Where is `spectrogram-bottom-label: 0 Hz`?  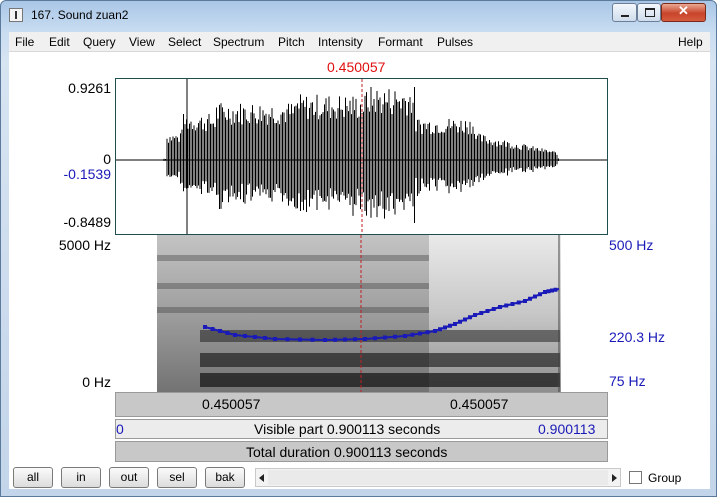 spectrogram-bottom-label: 0 Hz is located at coordinates (96, 382).